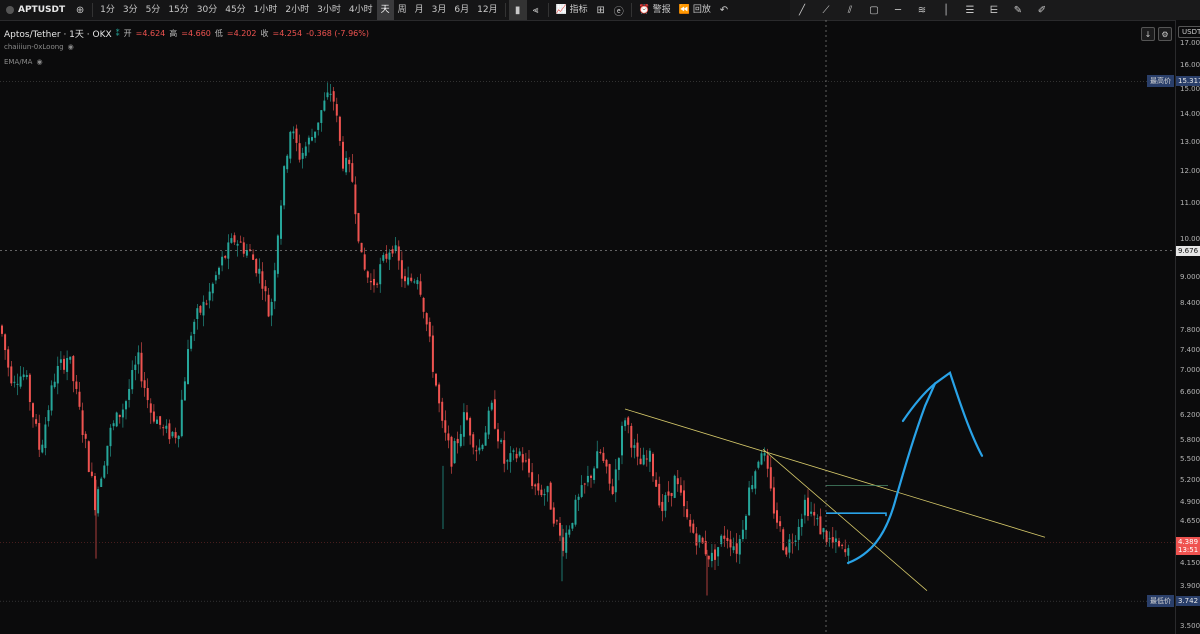 Image resolution: width=1200 pixels, height=634 pixels. I want to click on interval-14: 6月, so click(461, 10).